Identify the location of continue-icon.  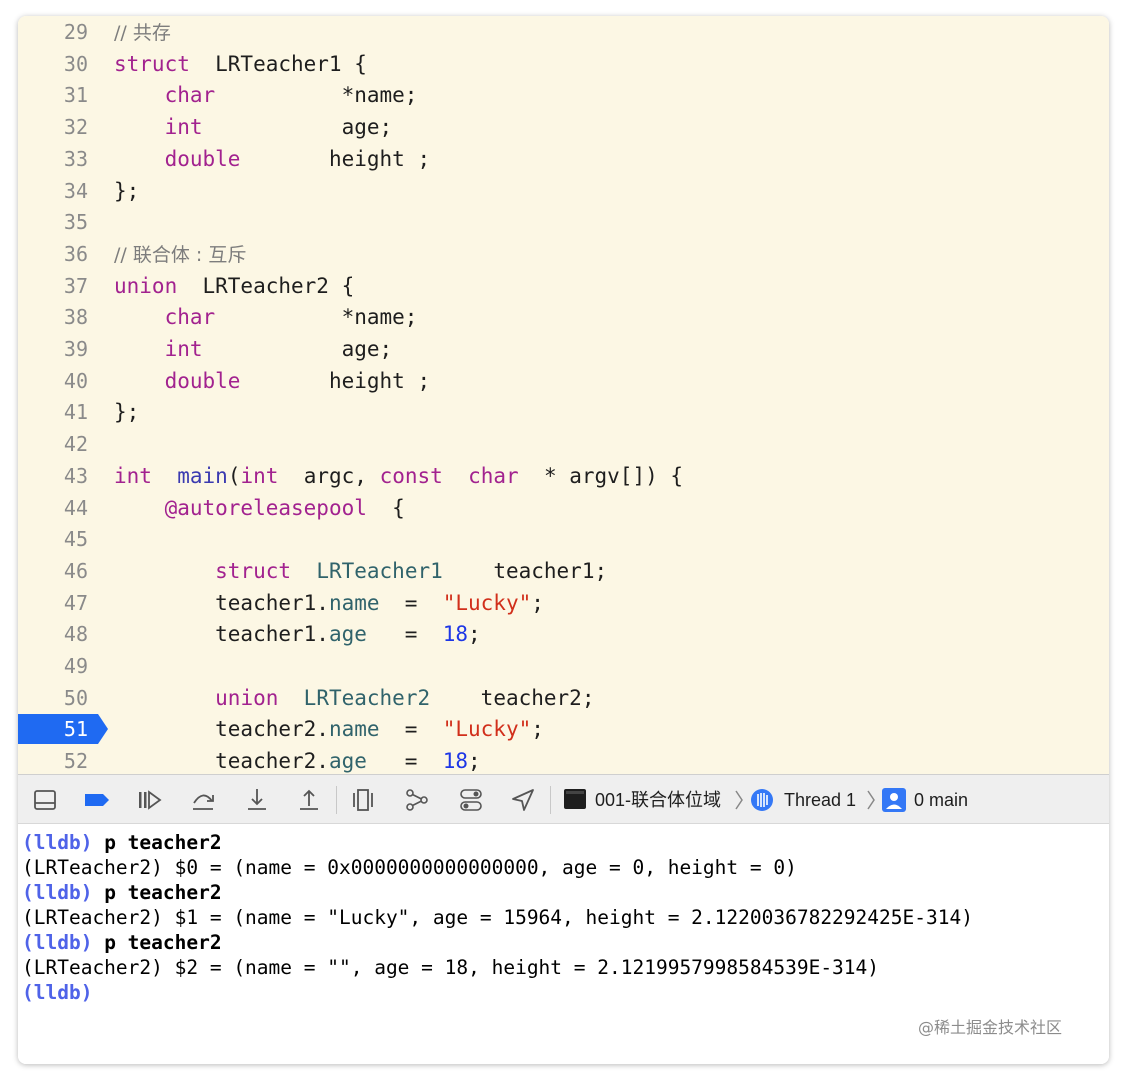
(149, 800).